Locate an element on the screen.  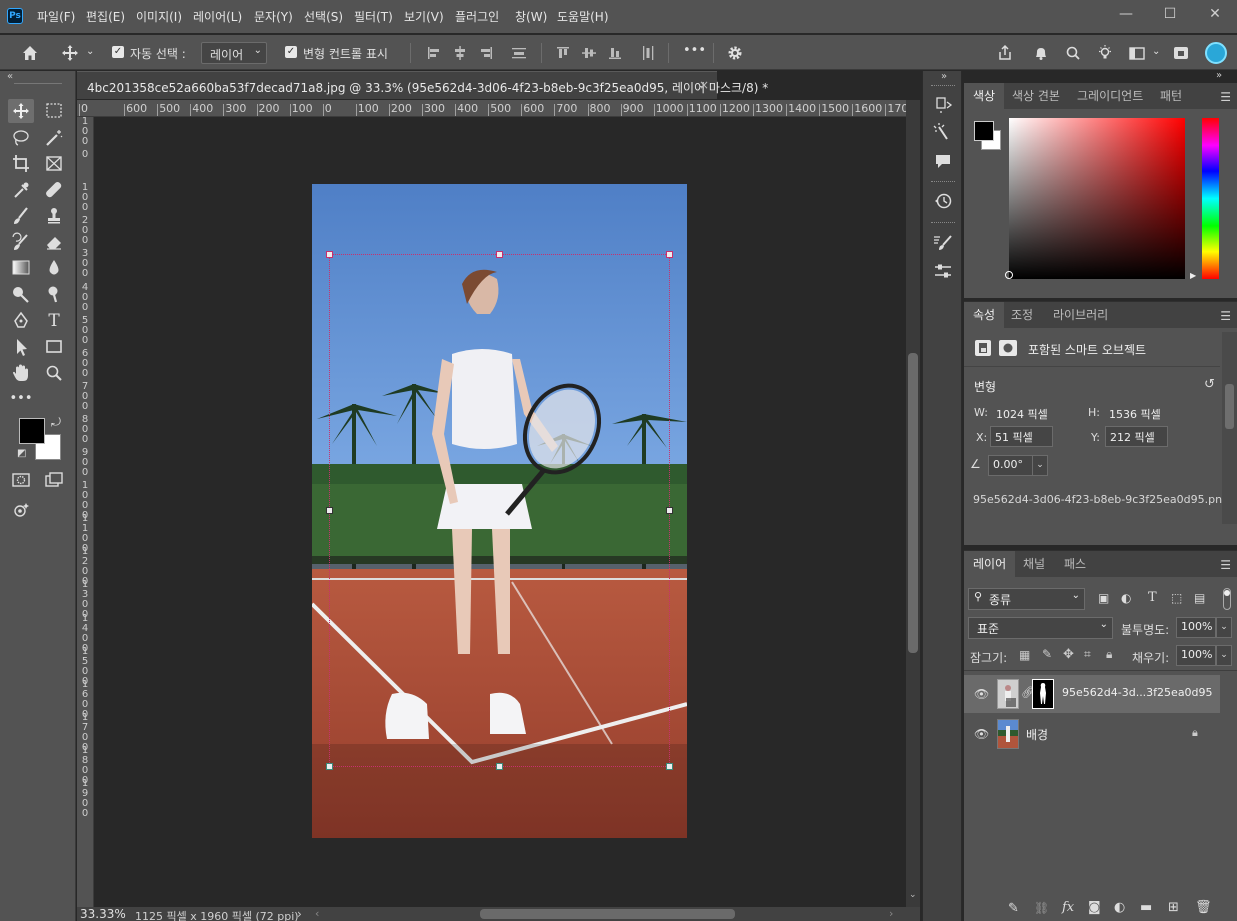
menu-edit: 편집(E) is located at coordinates (105, 16).